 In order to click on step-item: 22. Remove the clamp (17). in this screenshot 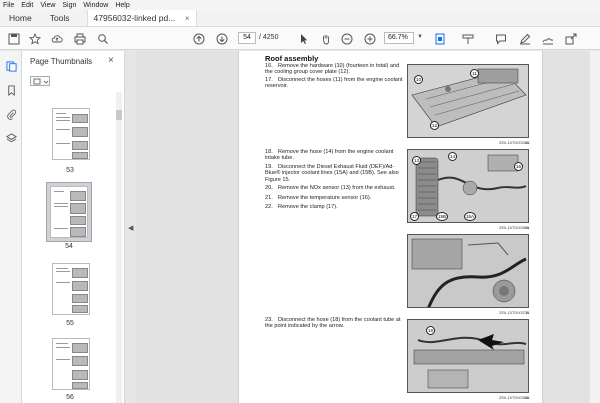, I will do `click(301, 207)`.